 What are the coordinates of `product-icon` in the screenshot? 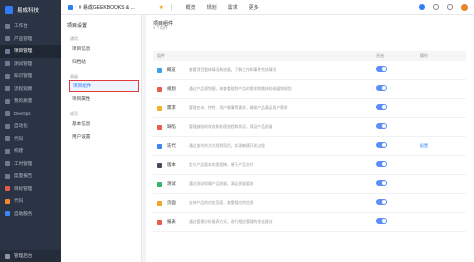 It's located at (7, 39).